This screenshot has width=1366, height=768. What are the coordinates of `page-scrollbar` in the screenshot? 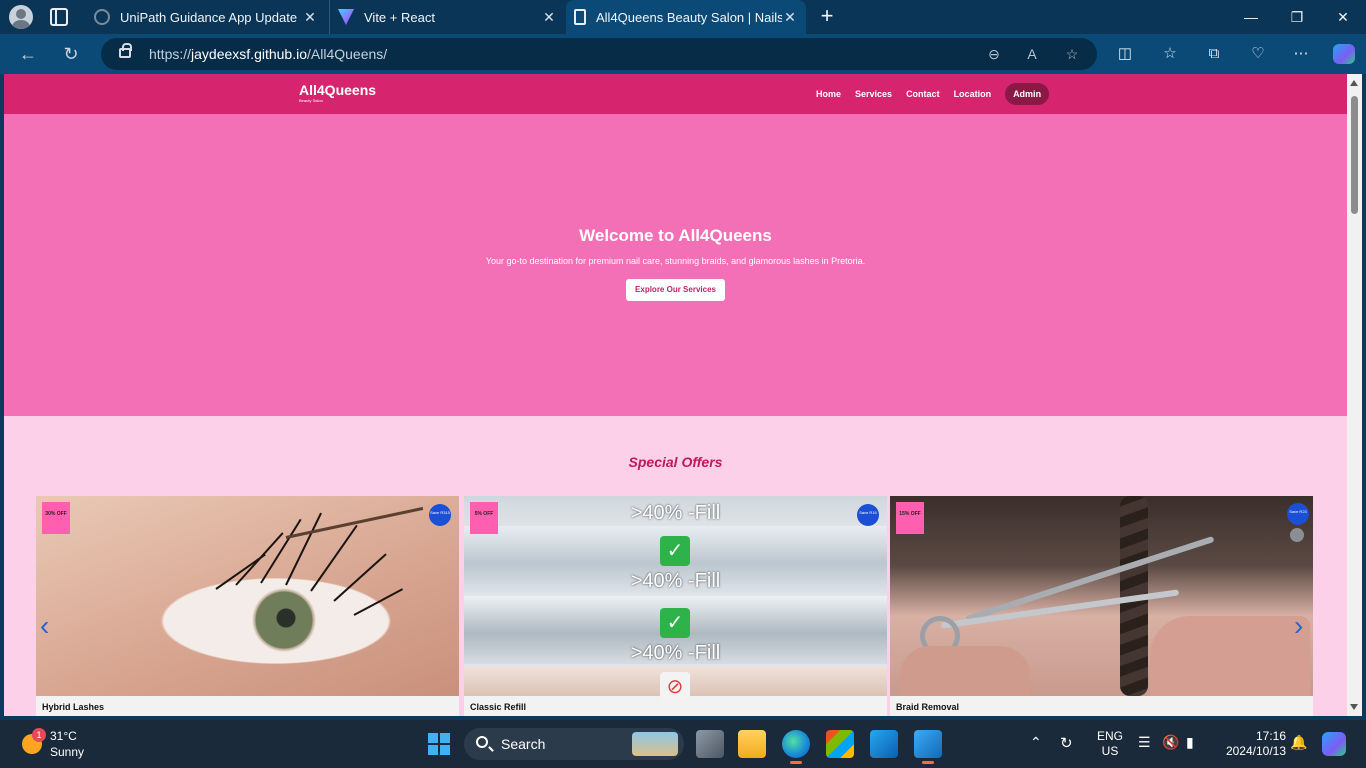 It's located at (1354, 395).